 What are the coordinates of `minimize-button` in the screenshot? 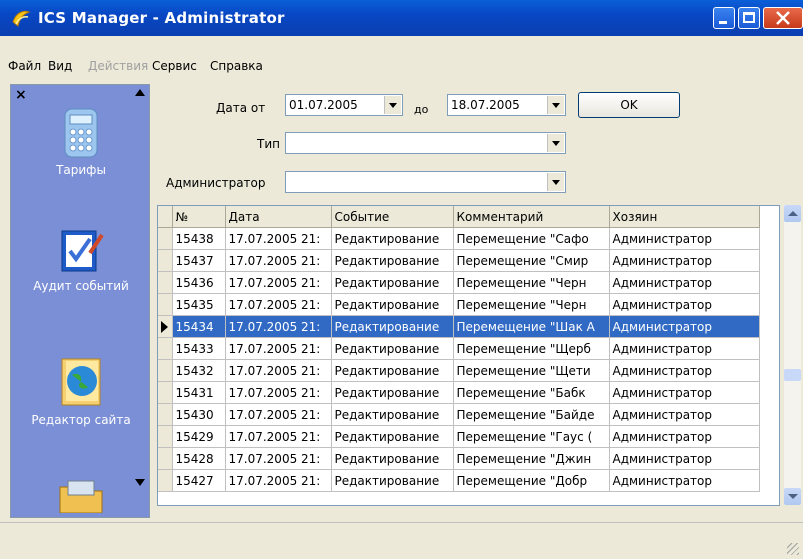 It's located at (724, 18).